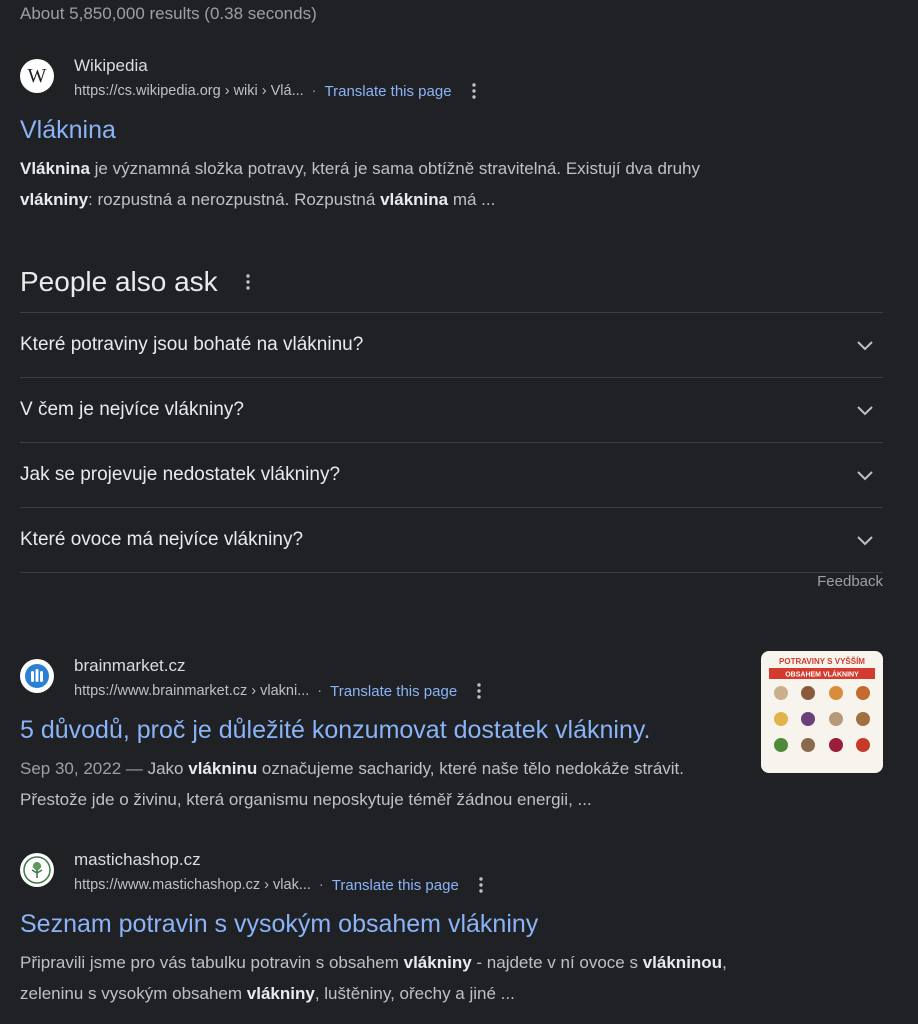  Describe the element at coordinates (168, 13) in the screenshot. I see `result-stats: About 5,850,000 results (0.38 seconds)` at that location.